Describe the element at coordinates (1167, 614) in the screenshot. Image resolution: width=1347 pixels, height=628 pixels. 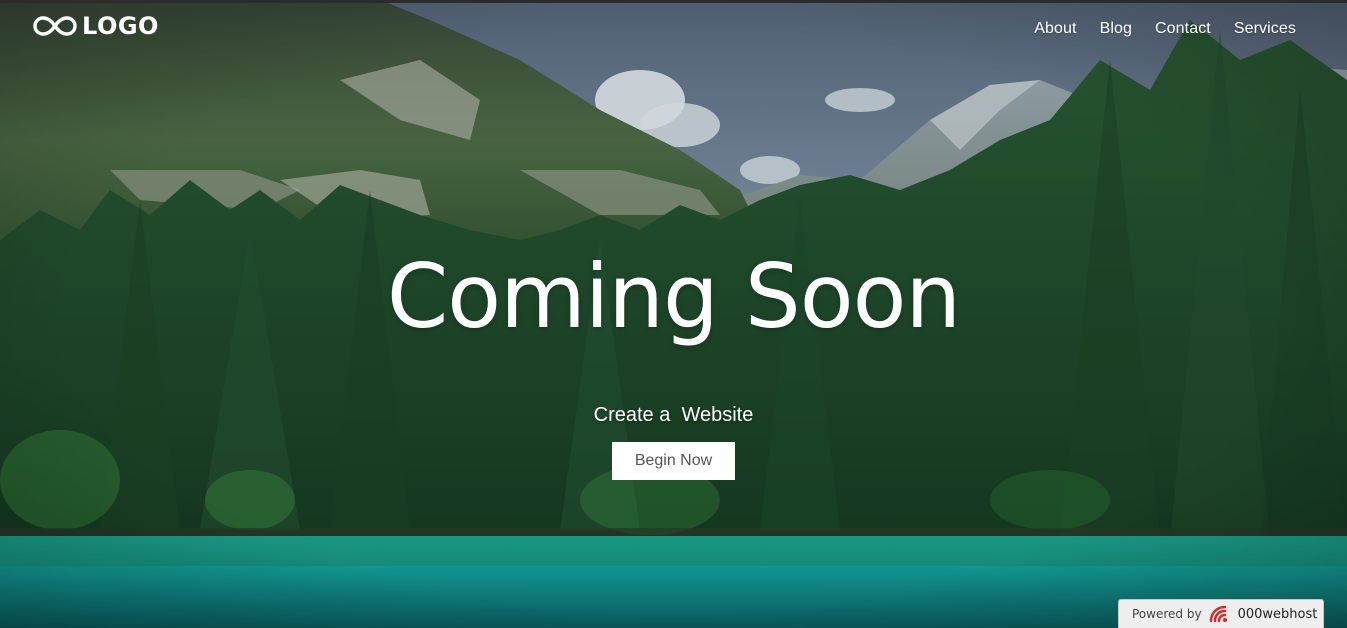
I see `powered-by-label: Powered by` at that location.